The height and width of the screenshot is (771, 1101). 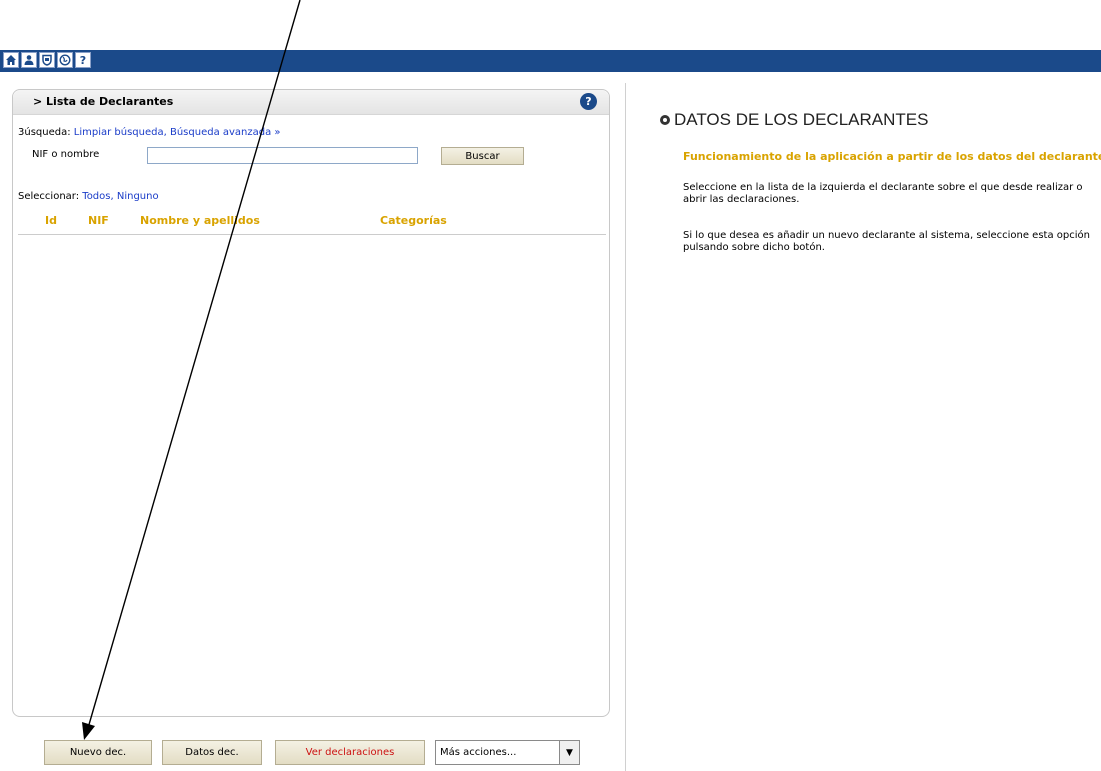 I want to click on panel-title: > Lista de Declarantes, so click(x=103, y=101).